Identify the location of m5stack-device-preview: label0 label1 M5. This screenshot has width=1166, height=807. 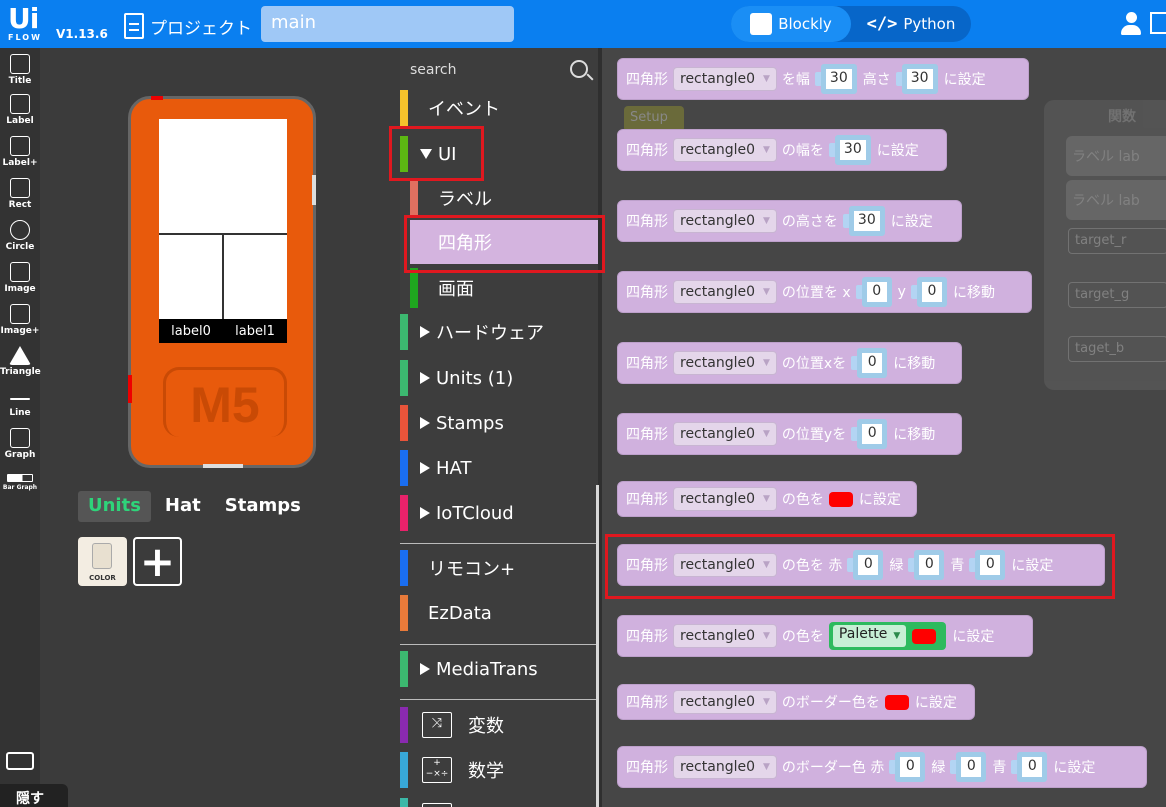
(222, 282).